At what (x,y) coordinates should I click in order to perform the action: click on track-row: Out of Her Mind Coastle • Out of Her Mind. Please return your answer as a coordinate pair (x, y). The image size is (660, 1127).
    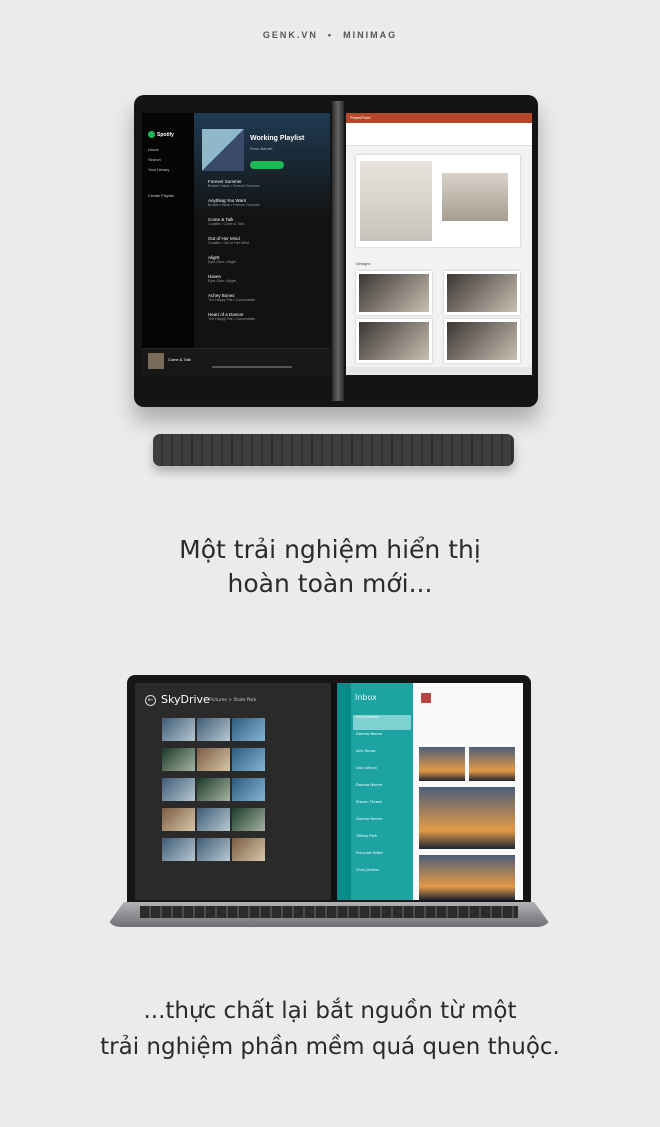
    Looking at the image, I should click on (263, 245).